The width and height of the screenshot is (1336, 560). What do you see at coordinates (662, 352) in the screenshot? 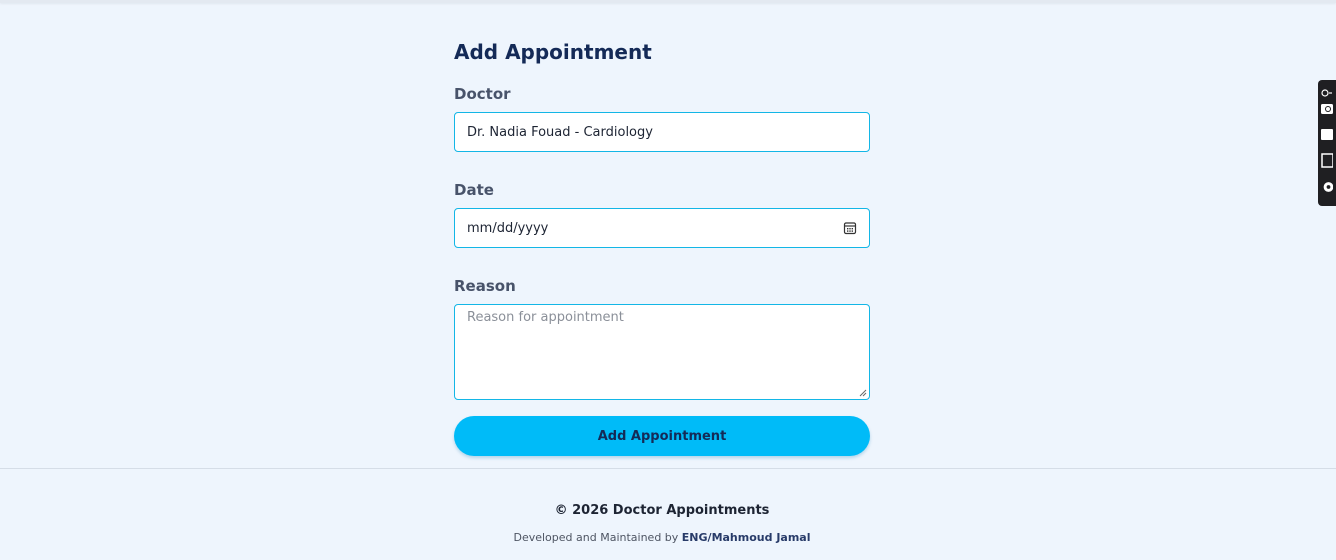
I see `reason-textarea: Reason for appointment` at bounding box center [662, 352].